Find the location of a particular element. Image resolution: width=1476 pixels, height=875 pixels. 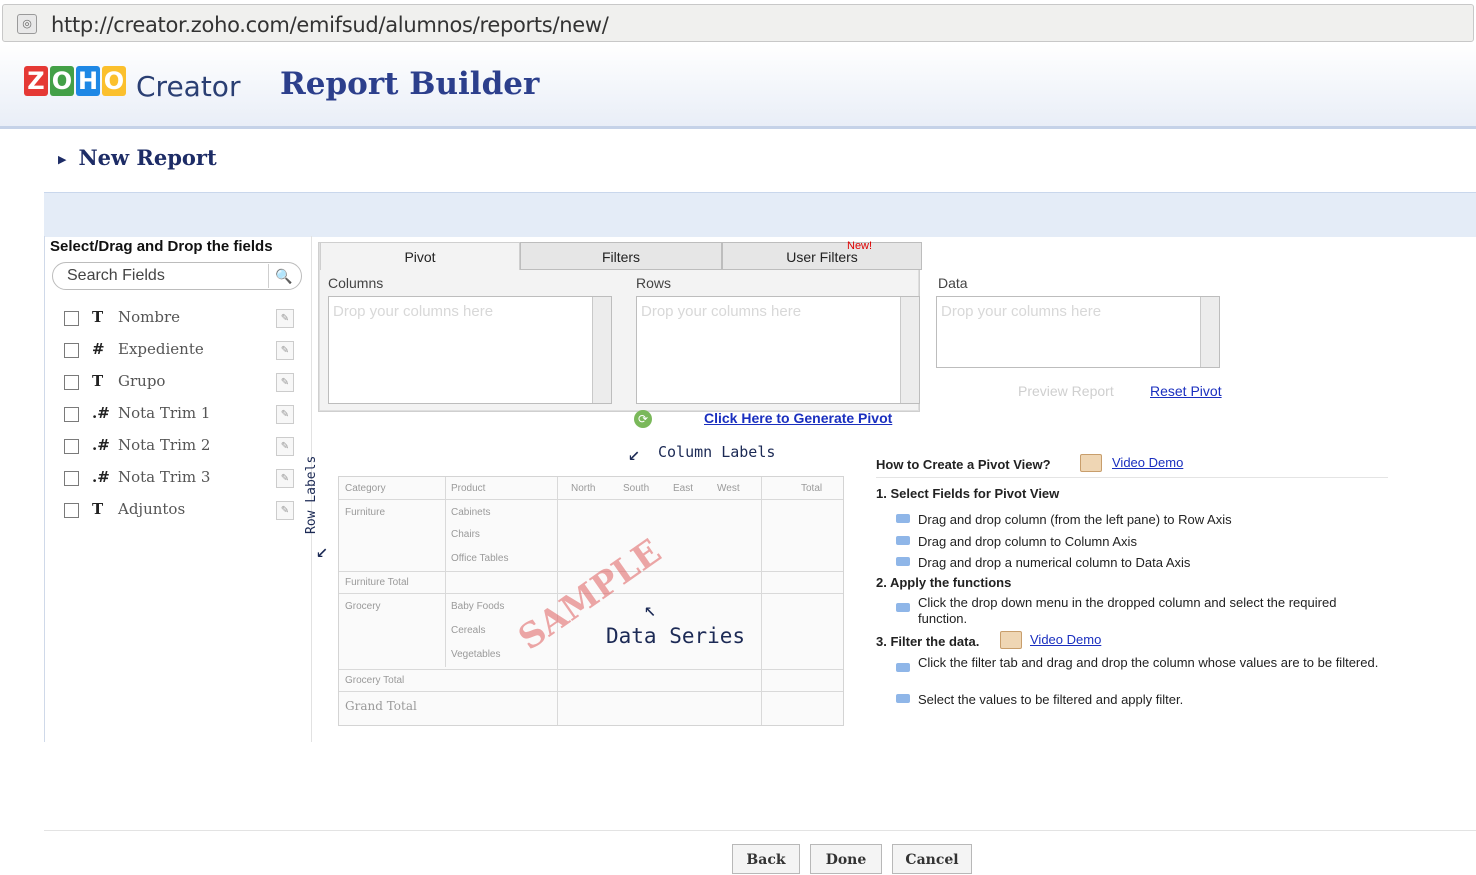

zoho-logo-h: H is located at coordinates (88, 81).